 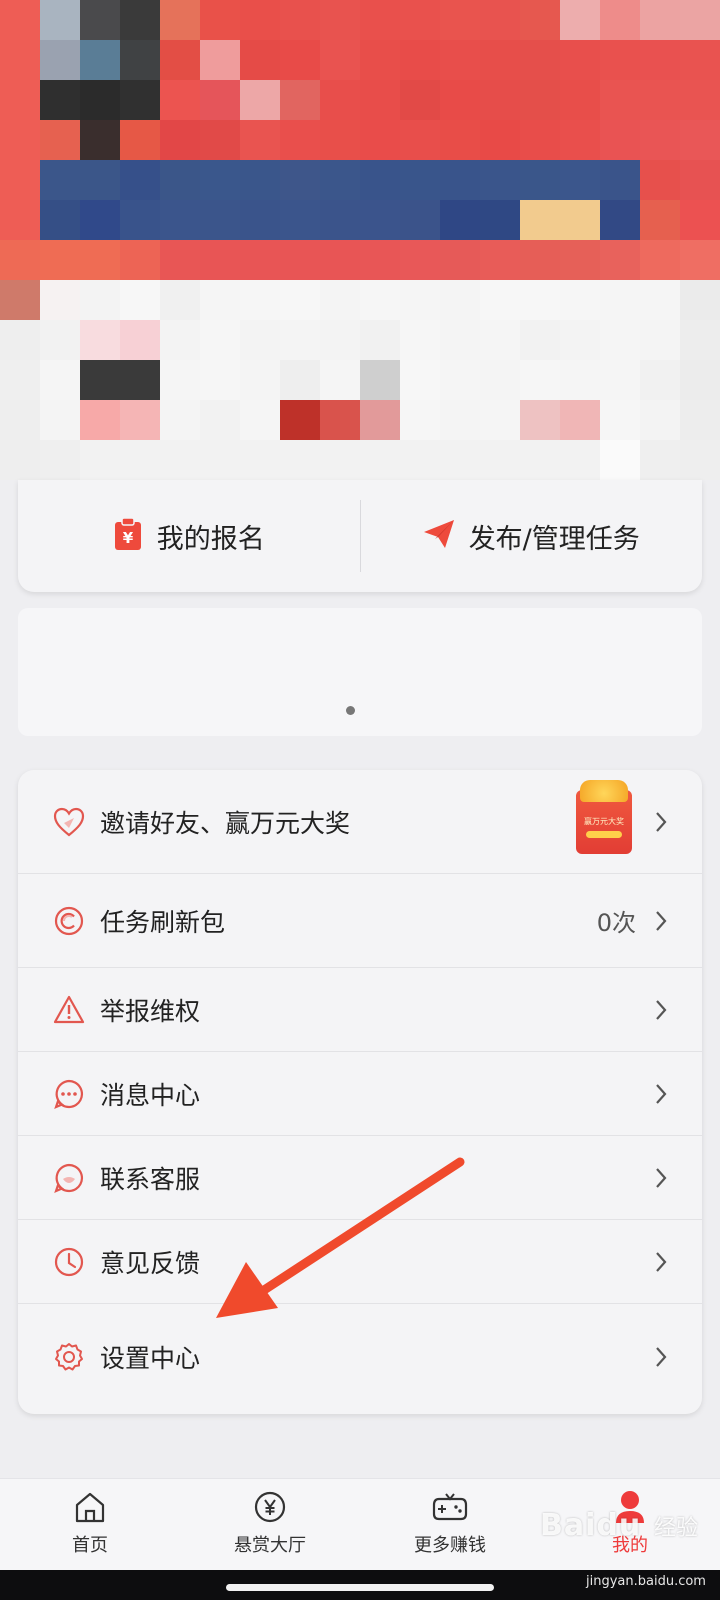 I want to click on menu-item-report: 举报维权, so click(x=360, y=1010).